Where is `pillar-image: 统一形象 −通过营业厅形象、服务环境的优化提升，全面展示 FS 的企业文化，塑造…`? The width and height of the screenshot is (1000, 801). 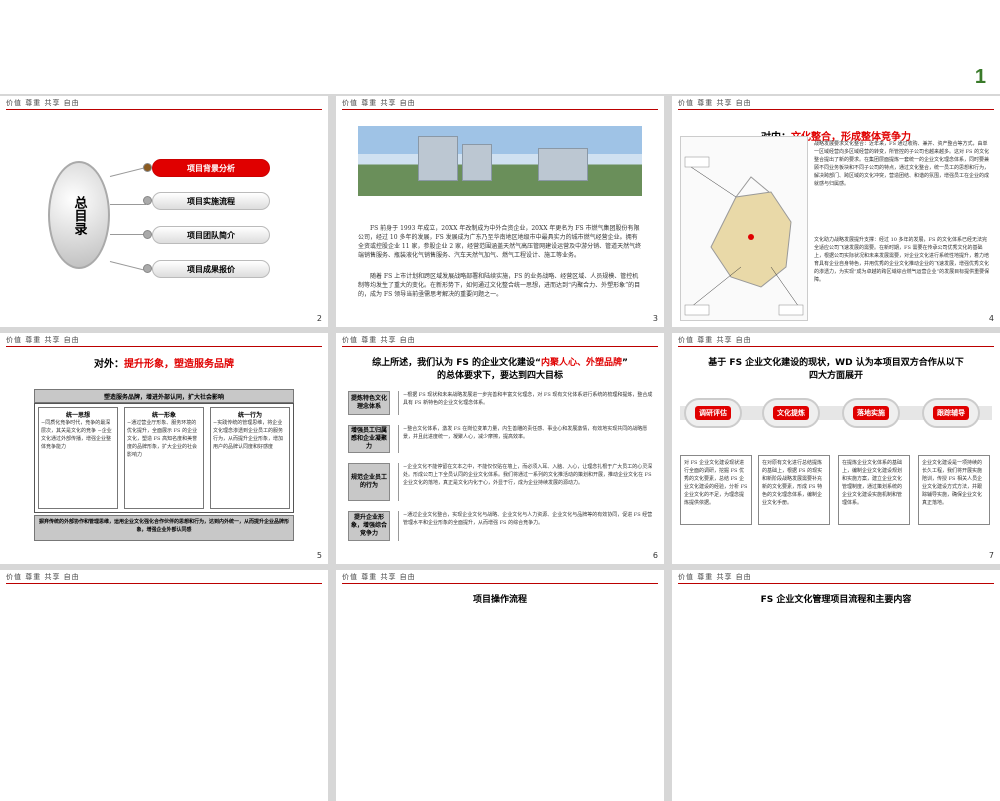 pillar-image: 统一形象 −通过营业厅形象、服务环境的优化提升，全面展示 FS 的企业文化，塑造… is located at coordinates (164, 458).